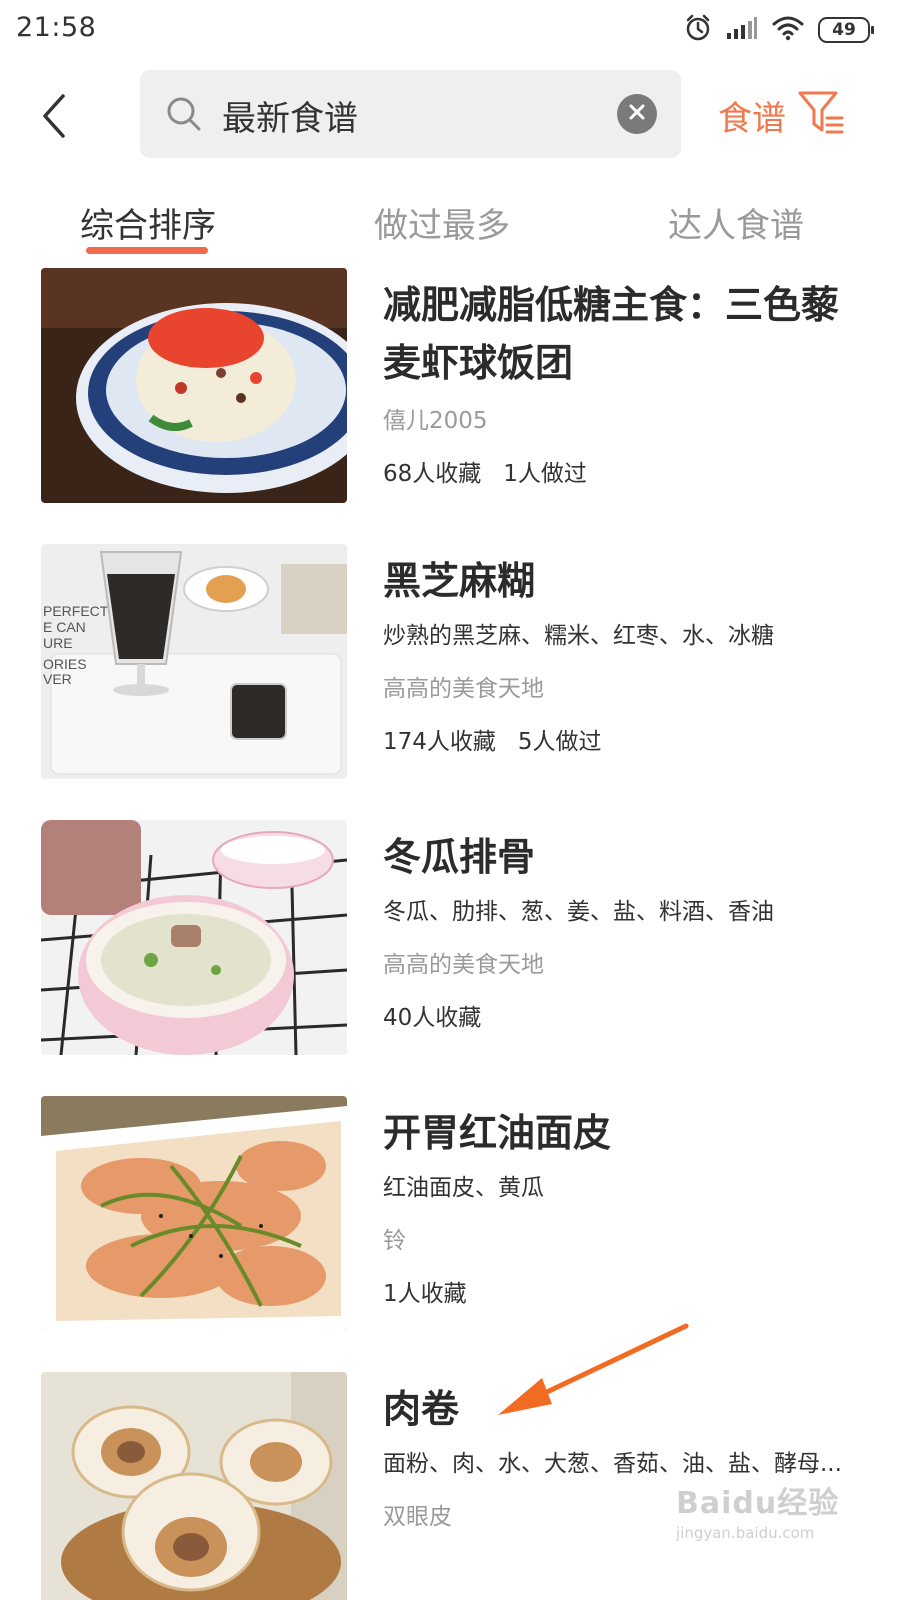 Image resolution: width=900 pixels, height=1600 pixels. I want to click on chevron-left-icon, so click(54, 118).